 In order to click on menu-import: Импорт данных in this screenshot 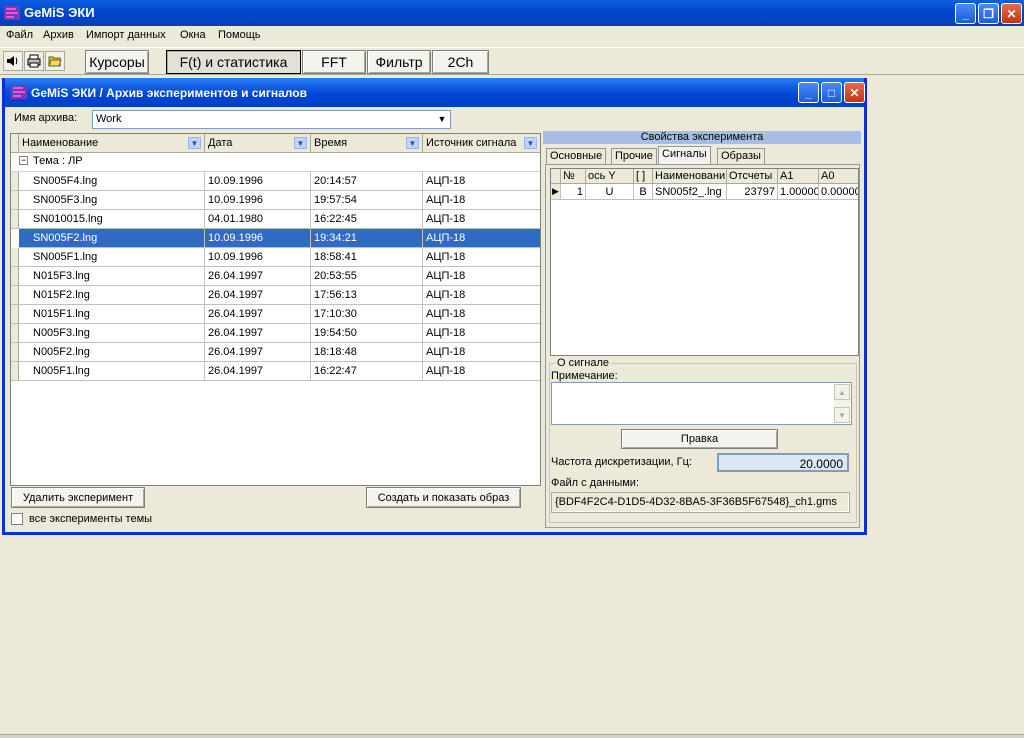, I will do `click(126, 35)`.